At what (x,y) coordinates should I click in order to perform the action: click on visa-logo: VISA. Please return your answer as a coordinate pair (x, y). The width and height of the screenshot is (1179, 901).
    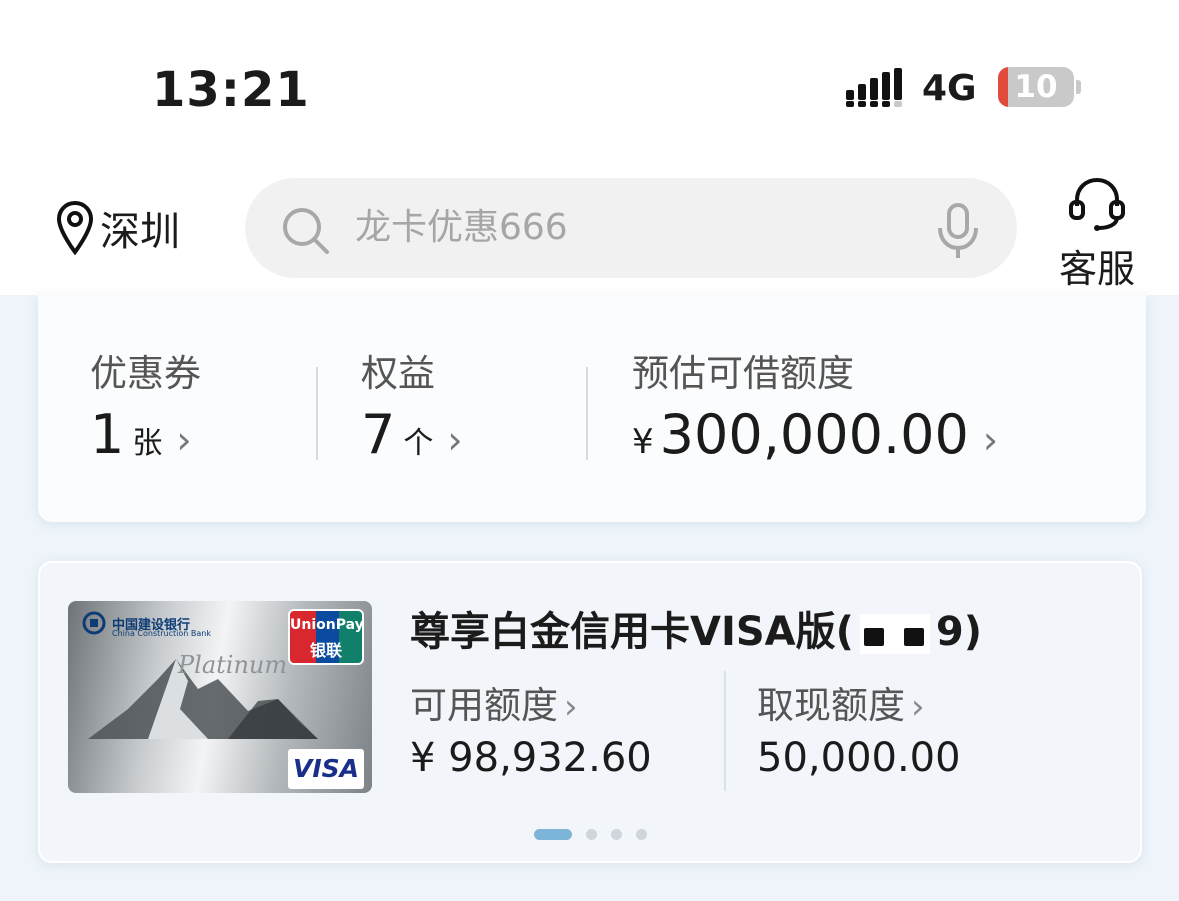
    Looking at the image, I should click on (326, 769).